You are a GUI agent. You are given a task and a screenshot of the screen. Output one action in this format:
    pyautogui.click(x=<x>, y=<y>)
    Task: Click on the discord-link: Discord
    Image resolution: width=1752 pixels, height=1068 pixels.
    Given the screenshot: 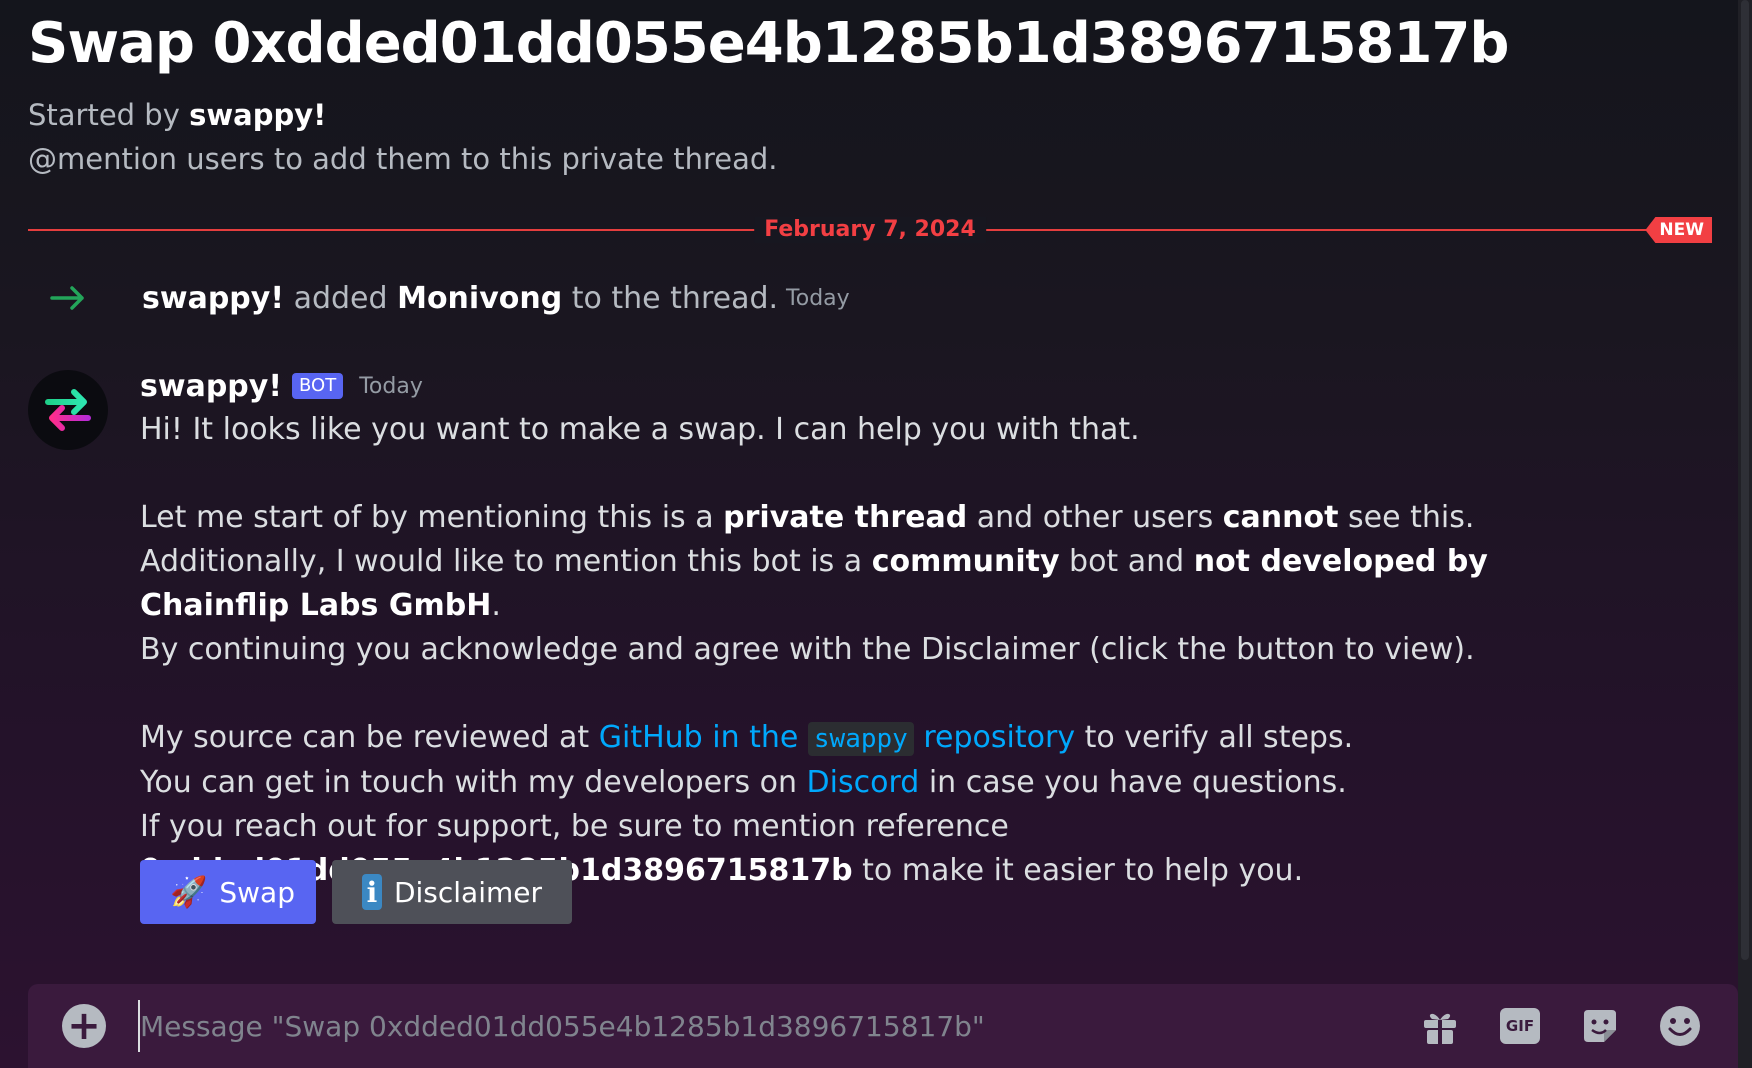 What is the action you would take?
    pyautogui.click(x=863, y=782)
    